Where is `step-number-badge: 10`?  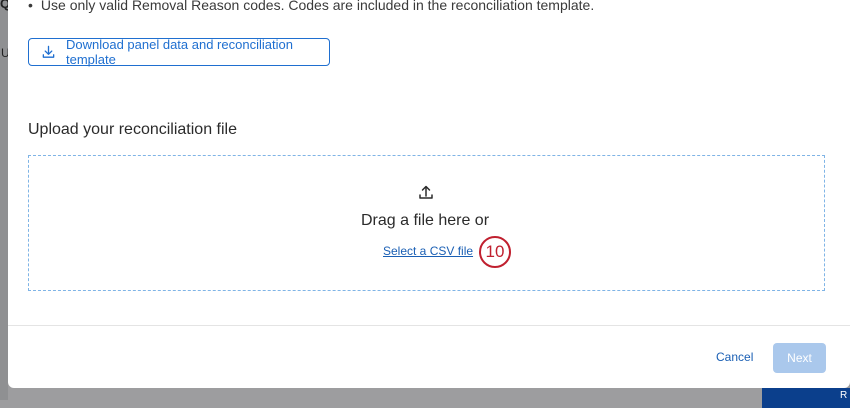 step-number-badge: 10 is located at coordinates (495, 252).